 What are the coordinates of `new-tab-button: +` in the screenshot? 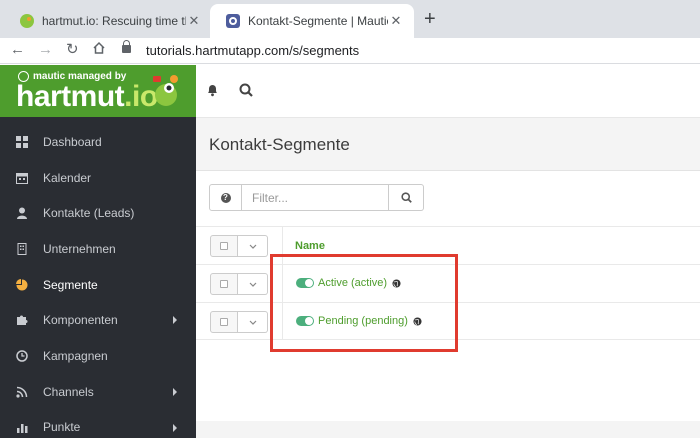 It's located at (430, 19).